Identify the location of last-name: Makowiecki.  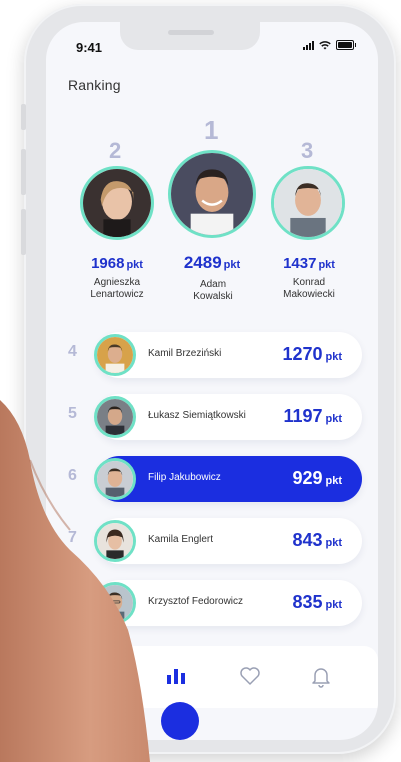
(309, 294).